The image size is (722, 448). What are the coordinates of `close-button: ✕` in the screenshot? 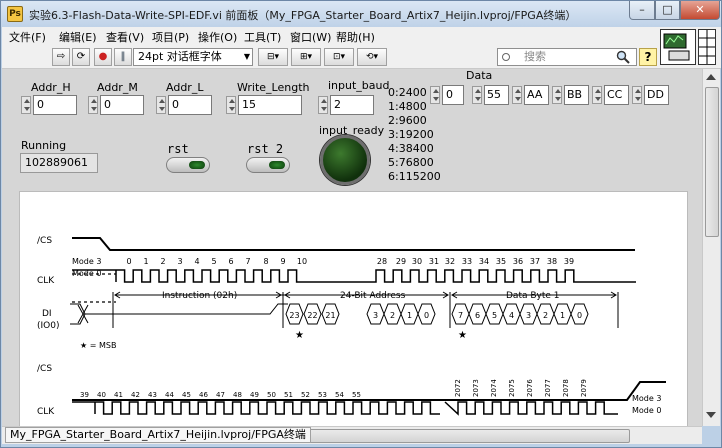 It's located at (700, 10).